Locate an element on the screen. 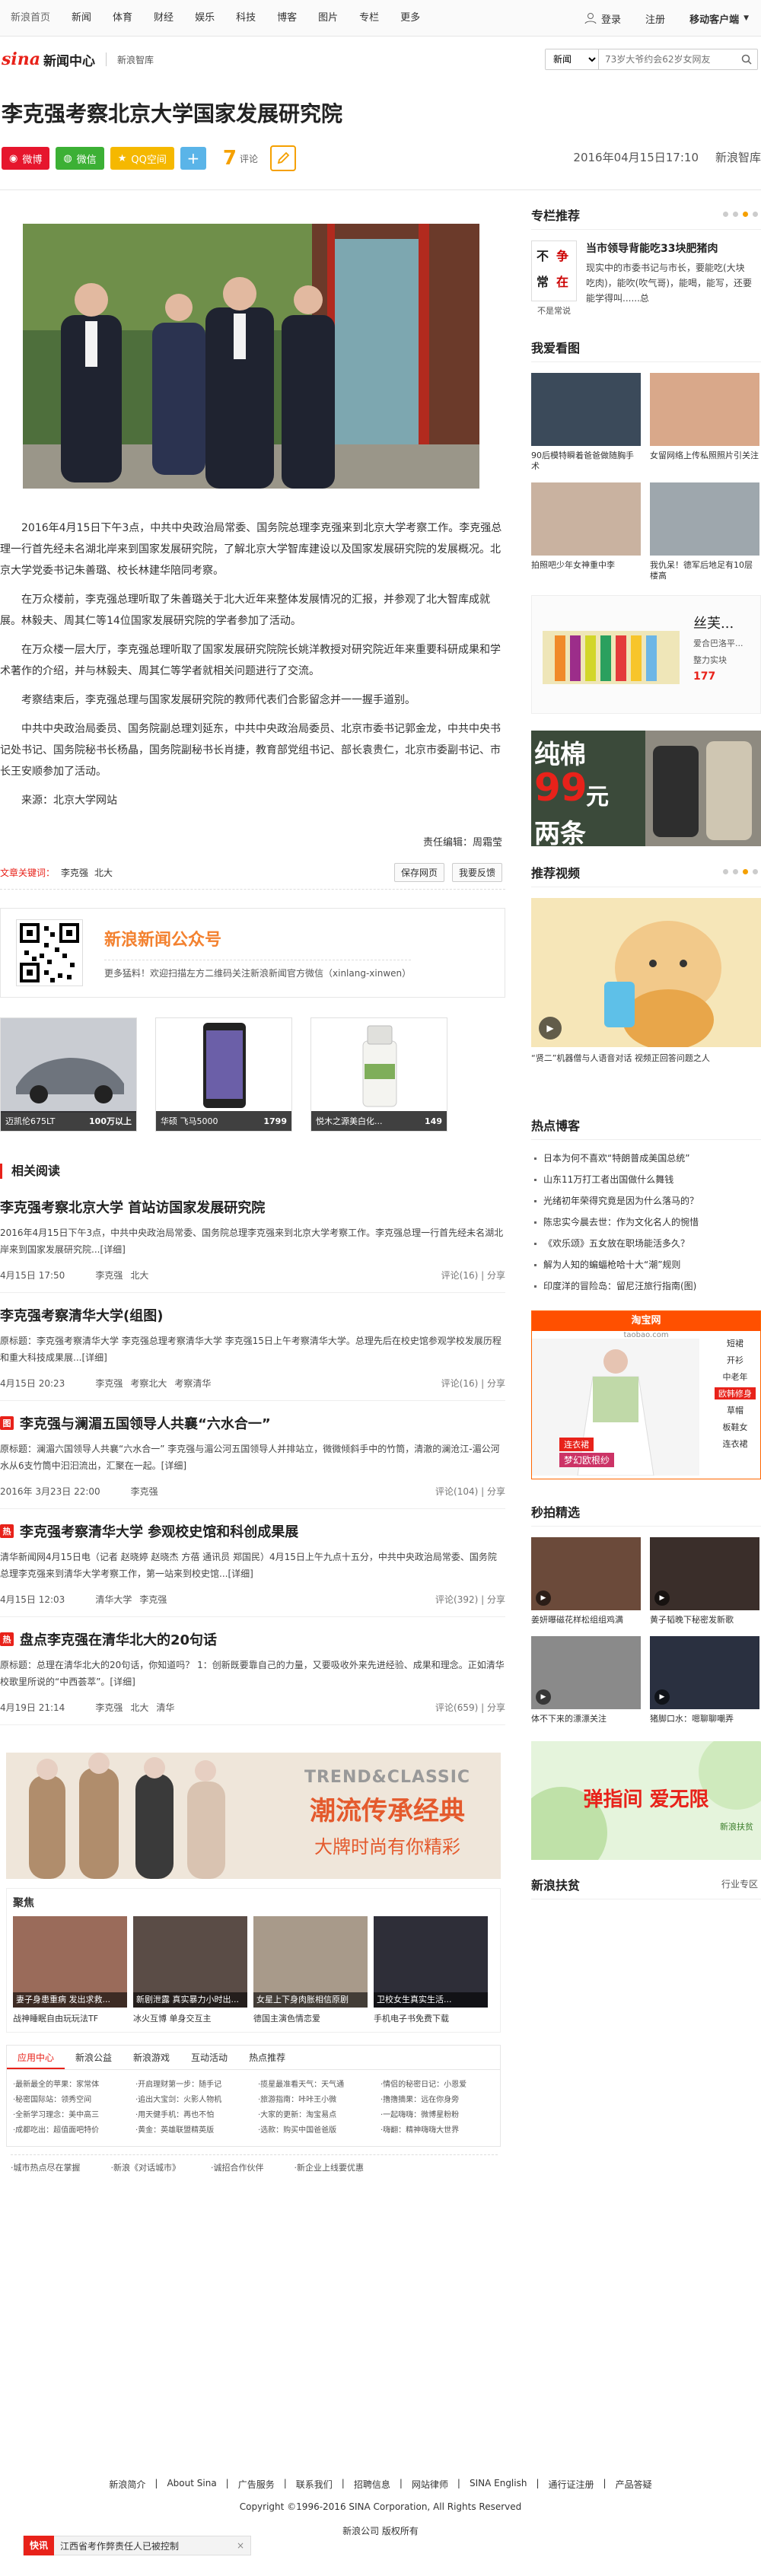 Image resolution: width=761 pixels, height=2576 pixels. fashion-banner-ad: TREND&CLASSIC 潮流传承经典 大牌时尚有你精彩 is located at coordinates (253, 1816).